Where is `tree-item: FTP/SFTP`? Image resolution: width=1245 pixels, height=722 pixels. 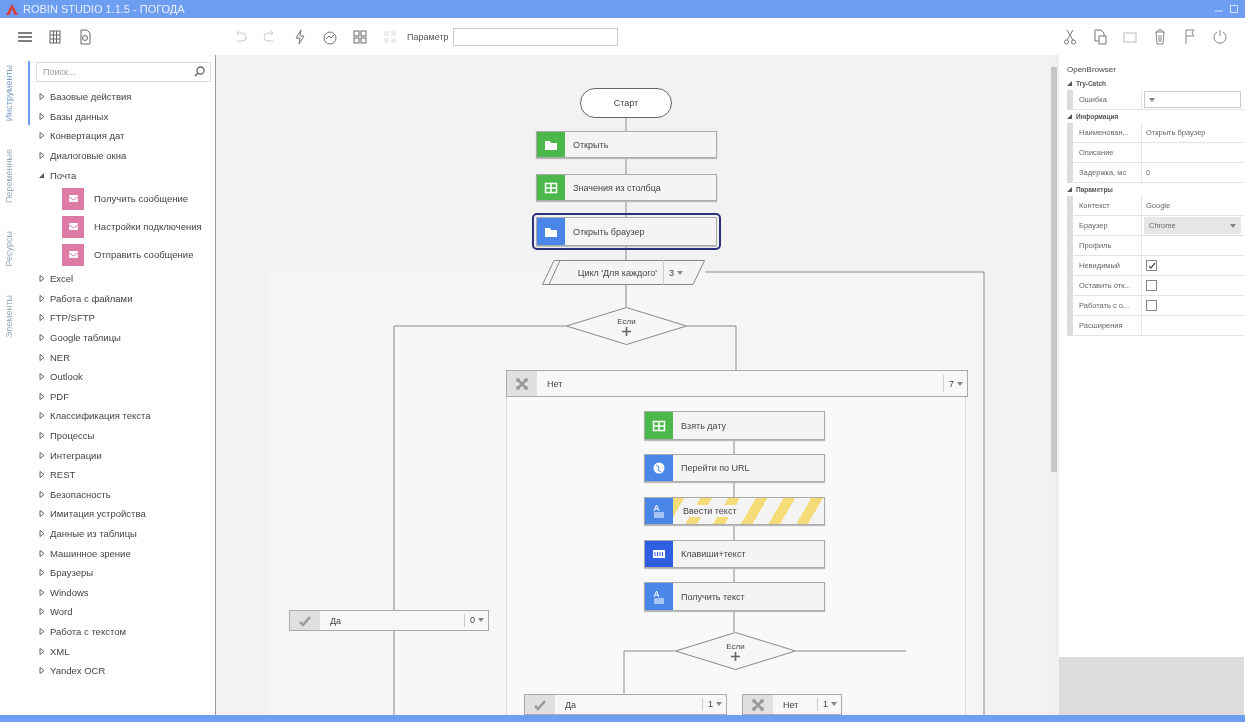 tree-item: FTP/SFTP is located at coordinates (123, 318).